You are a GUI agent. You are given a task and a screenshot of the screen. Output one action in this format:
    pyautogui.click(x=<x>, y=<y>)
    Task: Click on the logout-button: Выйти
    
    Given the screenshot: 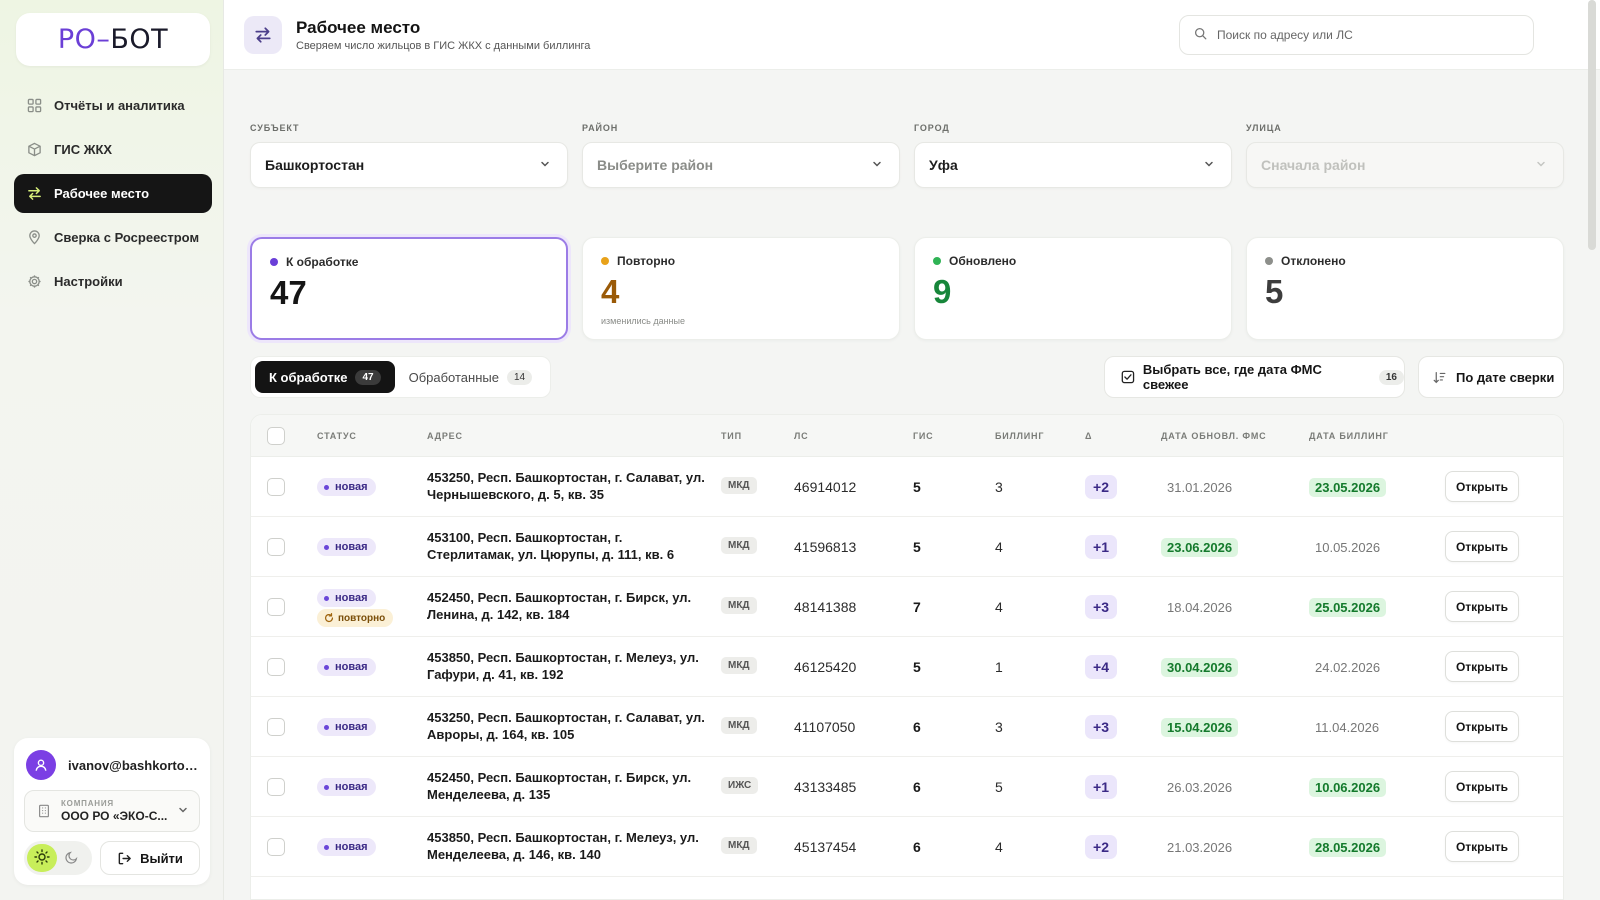 What is the action you would take?
    pyautogui.click(x=150, y=858)
    